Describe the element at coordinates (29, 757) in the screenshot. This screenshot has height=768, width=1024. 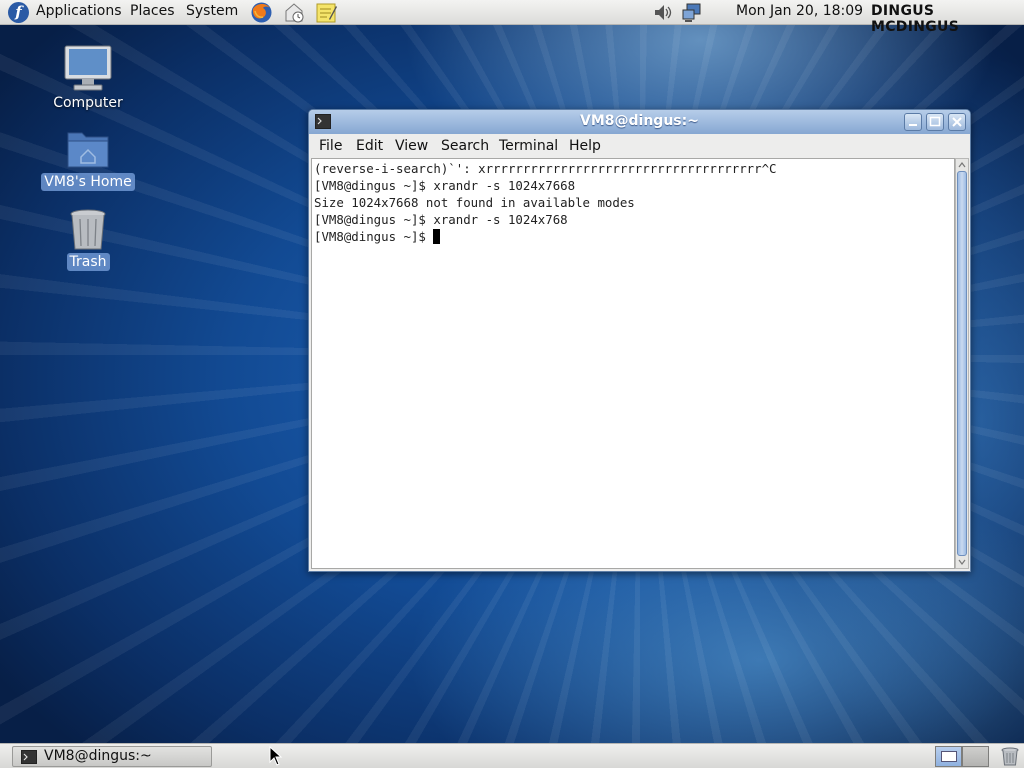
I see `terminal-icon` at that location.